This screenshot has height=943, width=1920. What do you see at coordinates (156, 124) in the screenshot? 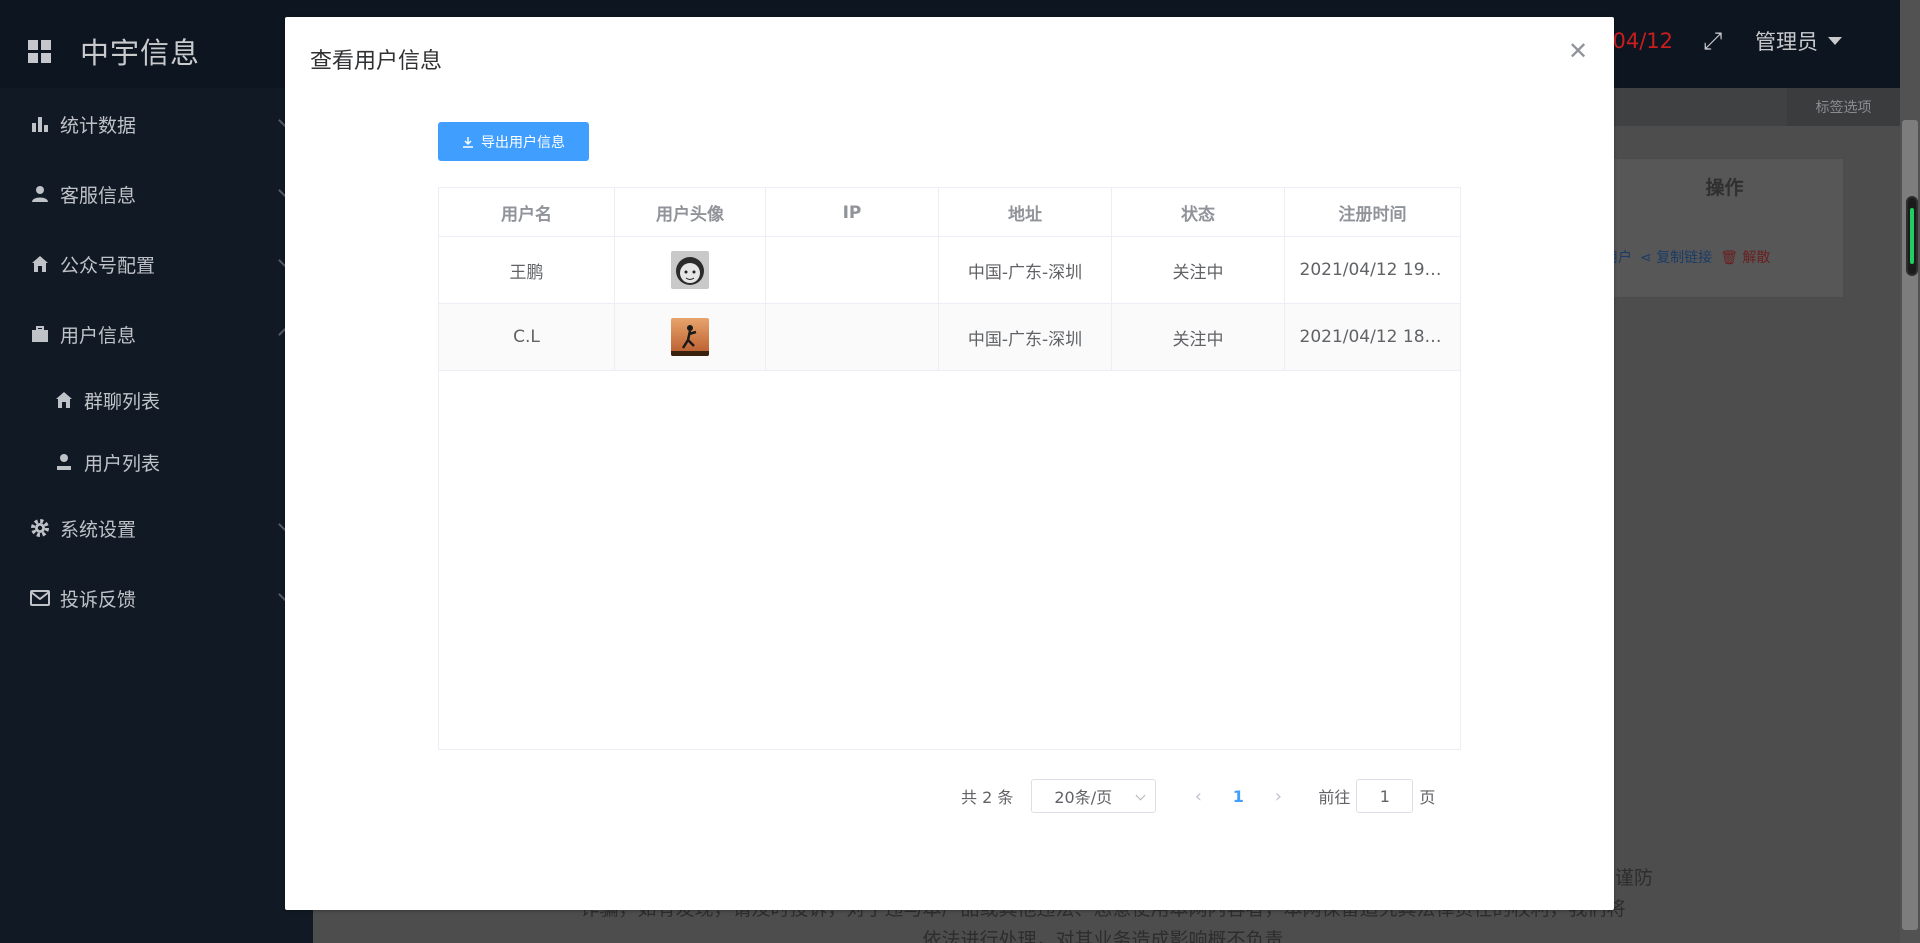
I see `sidebar-item-statistics: 统计数据` at bounding box center [156, 124].